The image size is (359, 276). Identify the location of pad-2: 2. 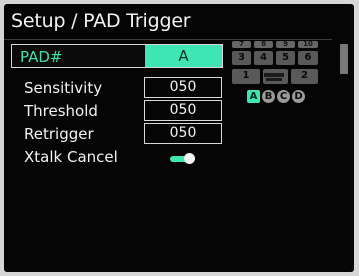
(304, 76).